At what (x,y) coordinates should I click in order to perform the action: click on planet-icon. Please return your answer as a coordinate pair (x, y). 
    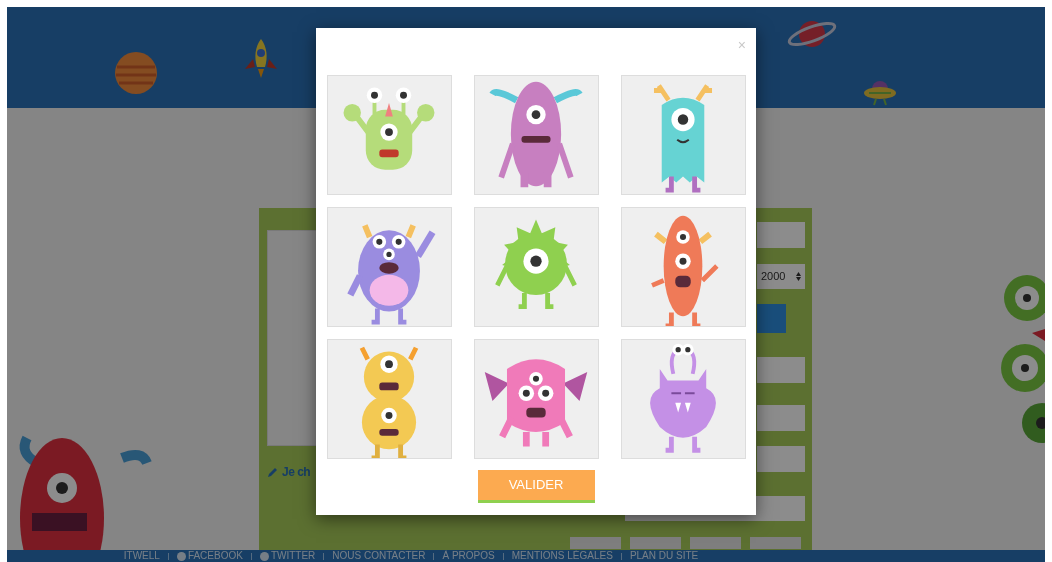
    Looking at the image, I should click on (136, 73).